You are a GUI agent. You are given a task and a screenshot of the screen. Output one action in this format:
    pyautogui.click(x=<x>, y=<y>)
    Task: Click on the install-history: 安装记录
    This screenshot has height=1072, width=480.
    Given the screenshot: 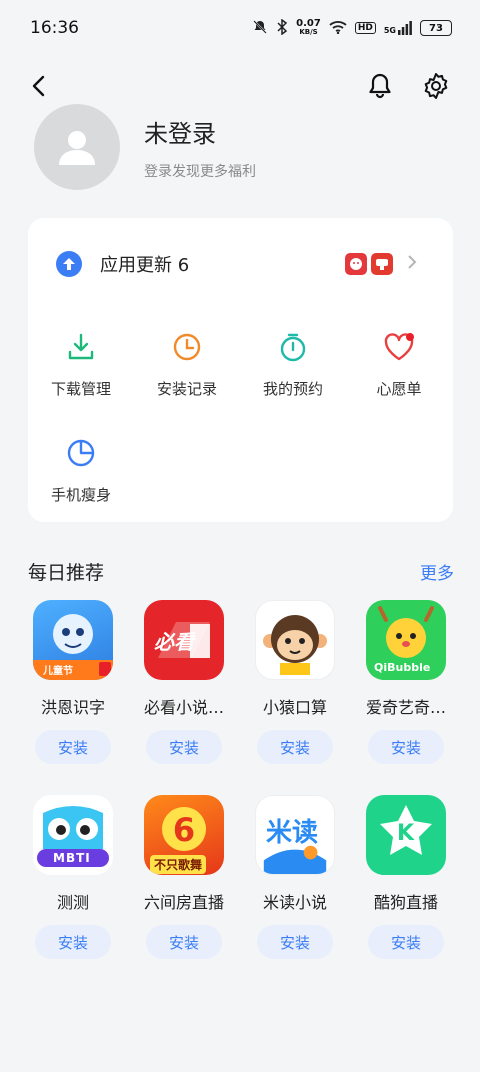 What is the action you would take?
    pyautogui.click(x=187, y=370)
    